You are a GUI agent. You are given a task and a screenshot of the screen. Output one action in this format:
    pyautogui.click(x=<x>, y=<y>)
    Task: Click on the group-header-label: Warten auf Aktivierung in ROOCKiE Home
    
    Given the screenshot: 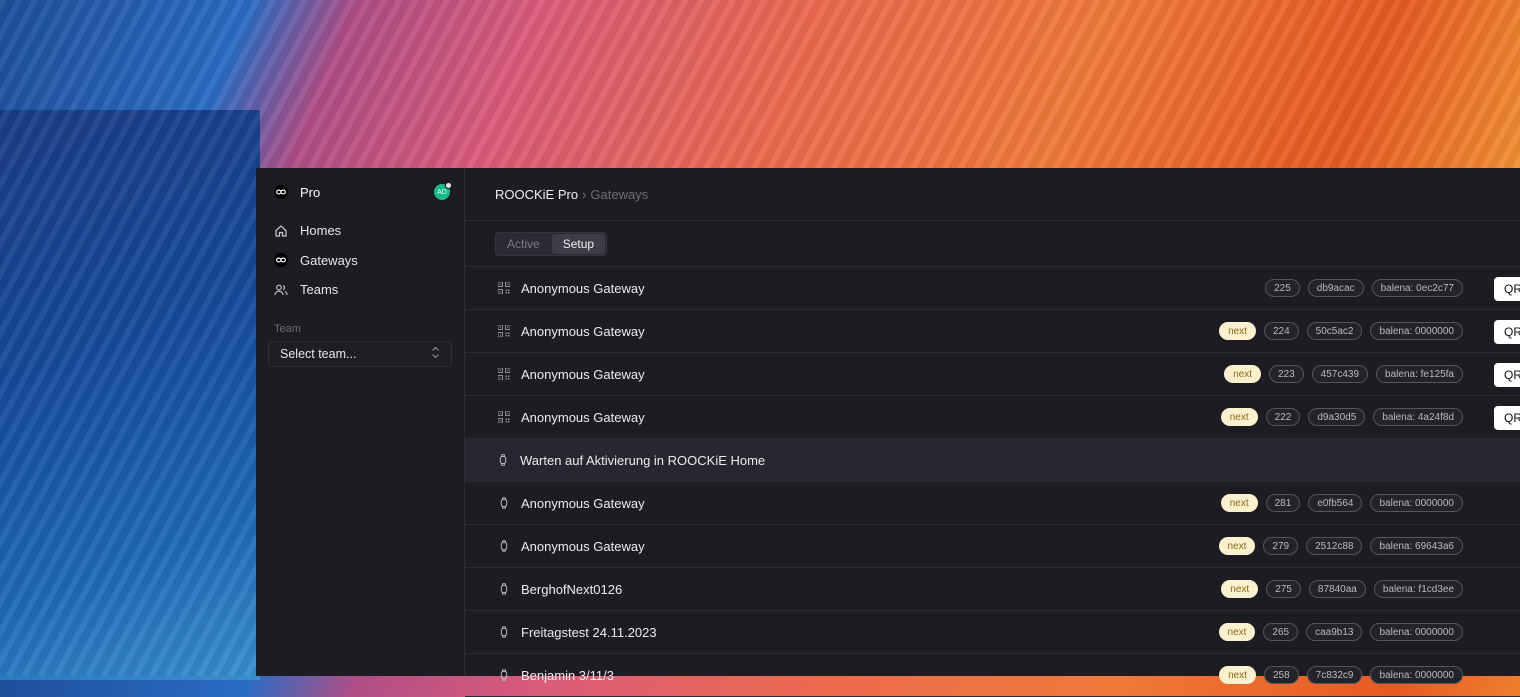 What is the action you would take?
    pyautogui.click(x=643, y=460)
    